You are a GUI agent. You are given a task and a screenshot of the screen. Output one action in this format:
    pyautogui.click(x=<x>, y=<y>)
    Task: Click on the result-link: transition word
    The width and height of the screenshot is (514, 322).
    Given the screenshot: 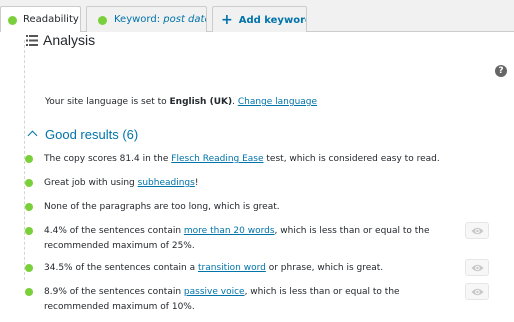 What is the action you would take?
    pyautogui.click(x=232, y=268)
    